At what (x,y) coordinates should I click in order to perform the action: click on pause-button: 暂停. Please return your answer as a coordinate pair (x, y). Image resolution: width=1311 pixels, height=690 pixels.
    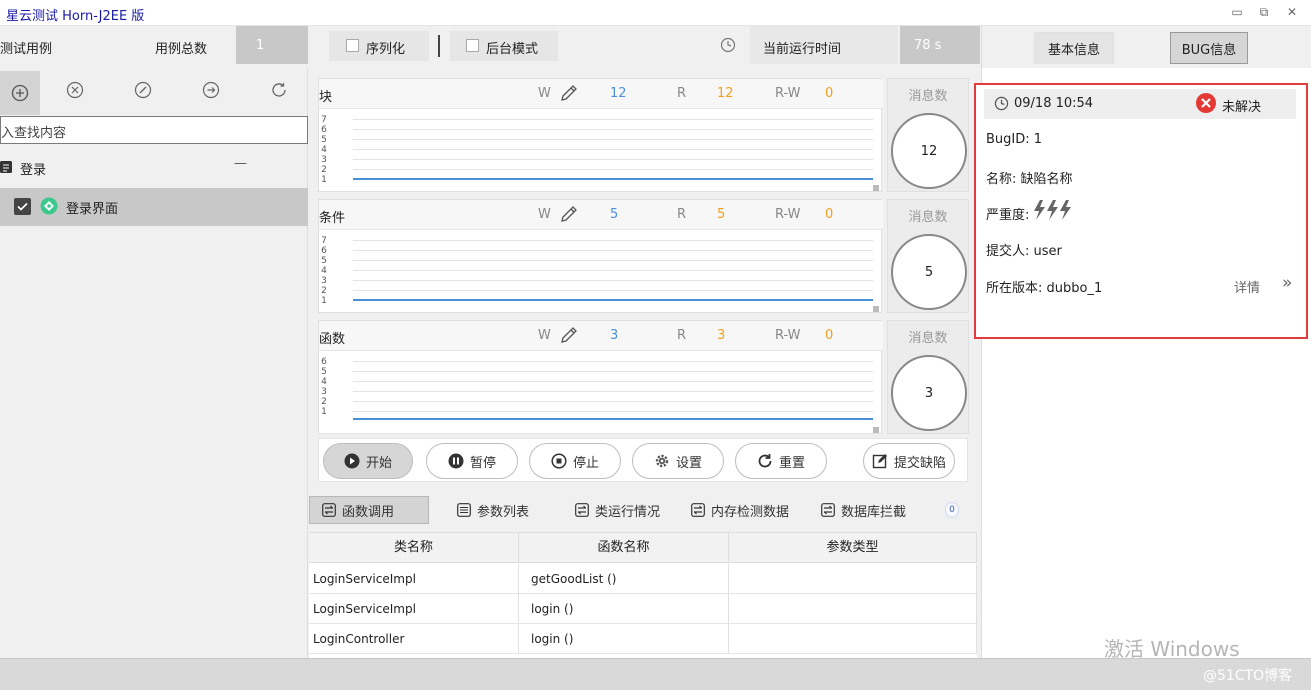
    Looking at the image, I should click on (472, 461).